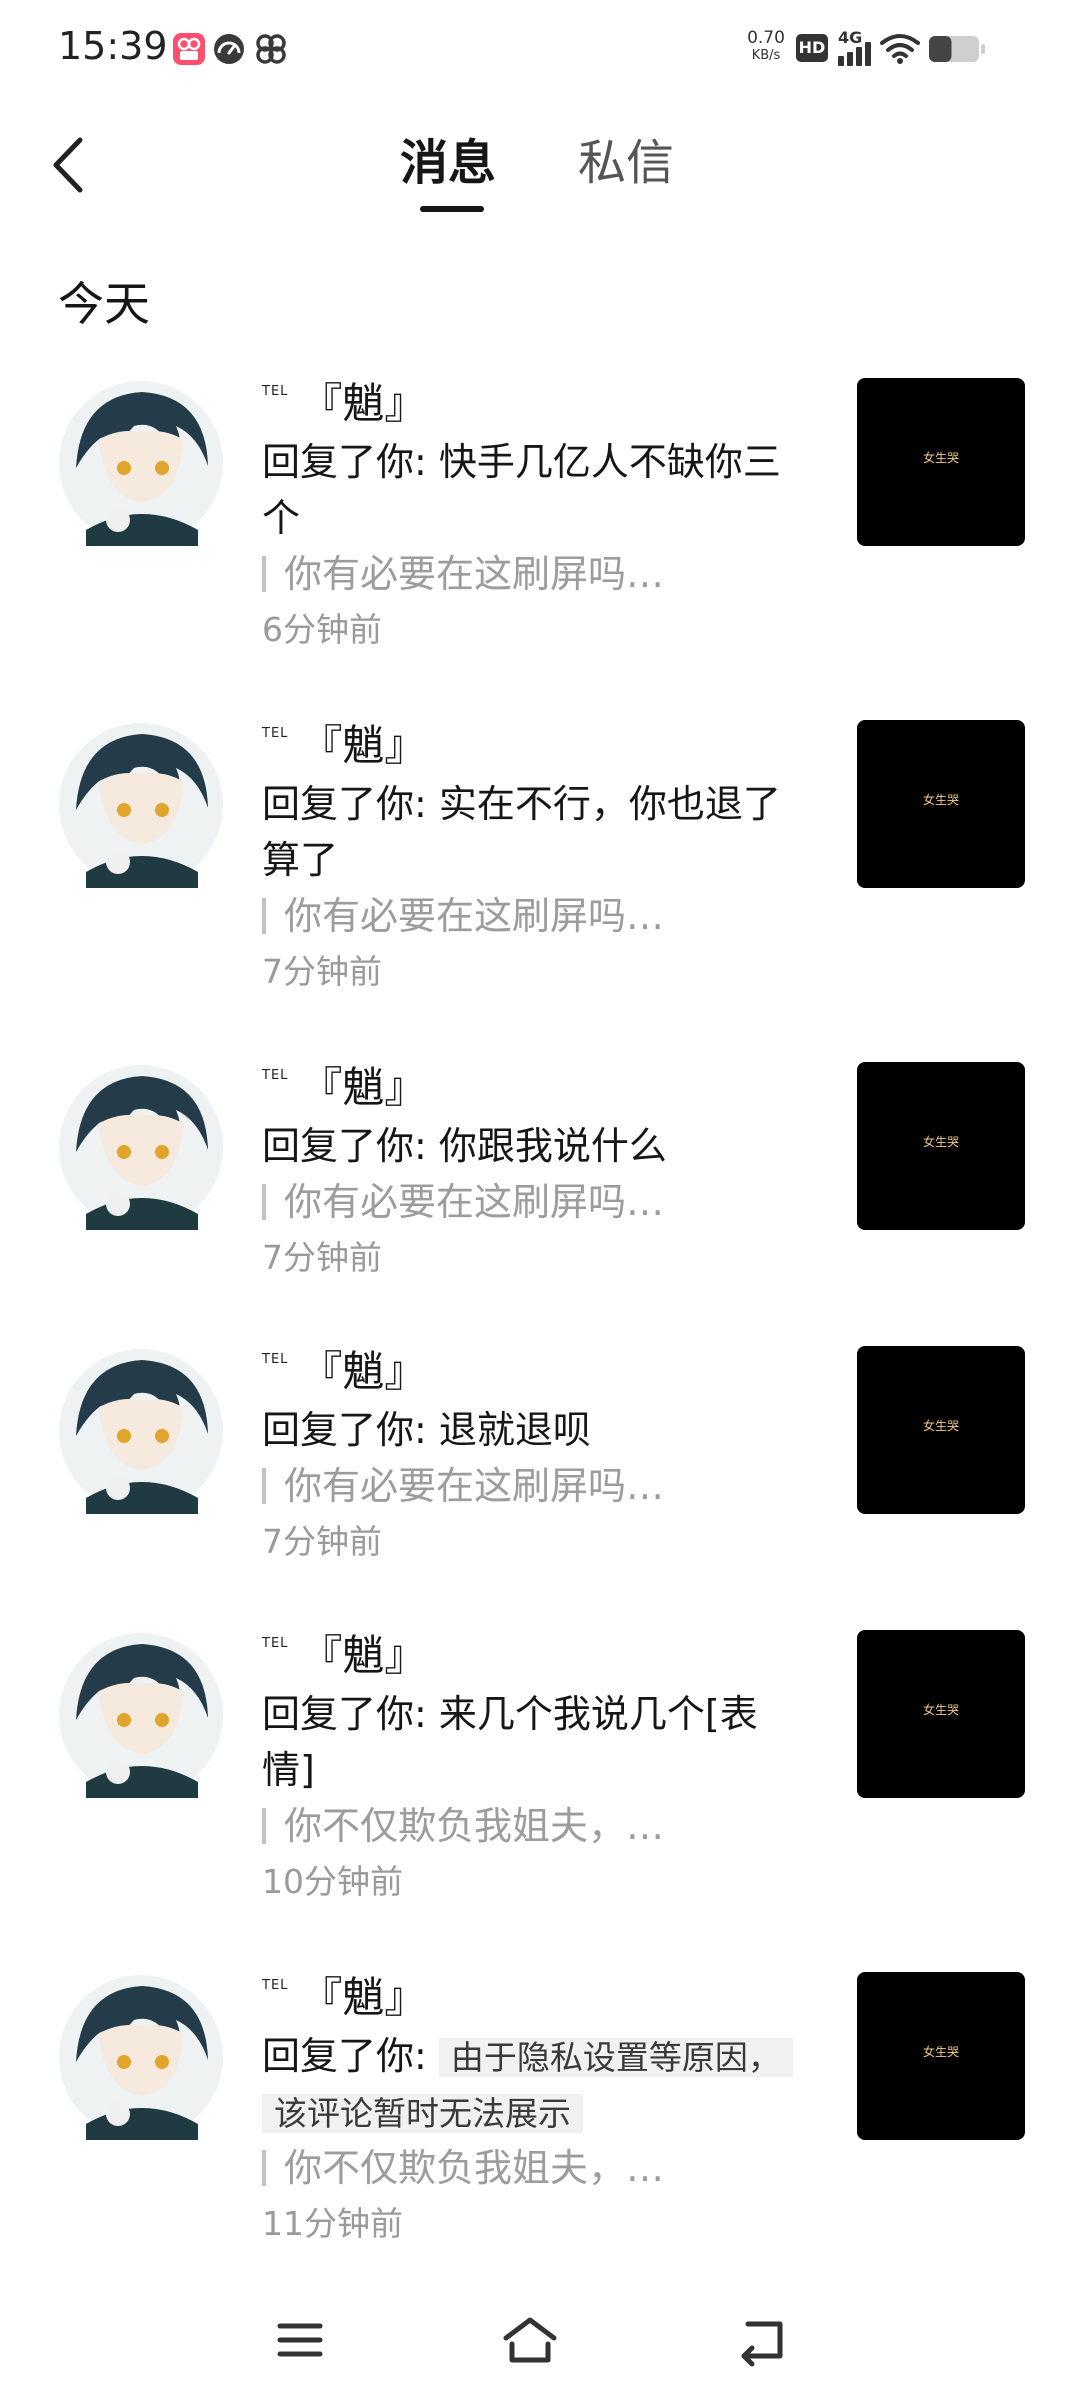  I want to click on message-item: TEL 『魈』 回复了你: 你跟我说什么 你有必要在这刷屏吗… 7分钟前 女生哭, so click(540, 1179).